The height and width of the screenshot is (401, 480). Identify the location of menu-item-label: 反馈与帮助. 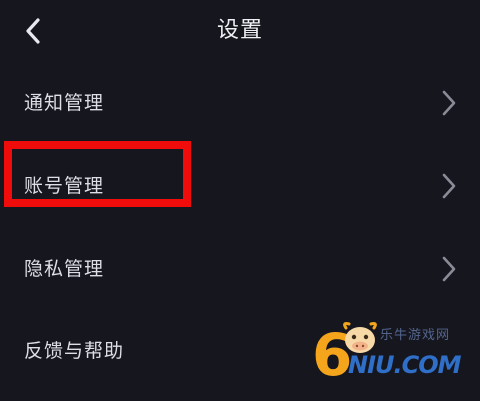
(74, 351).